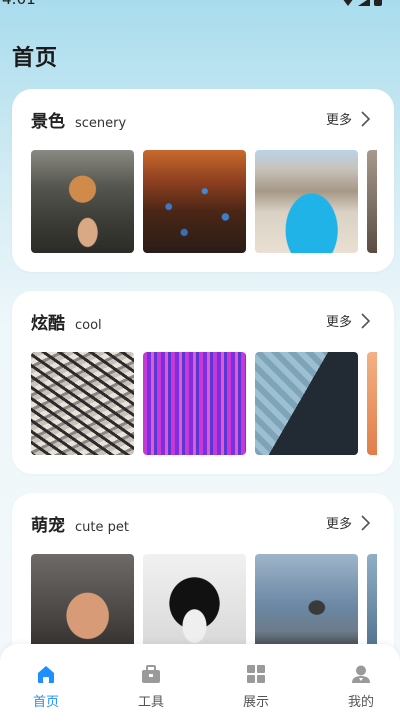 This screenshot has height=727, width=400. I want to click on toolbox-icon, so click(151, 674).